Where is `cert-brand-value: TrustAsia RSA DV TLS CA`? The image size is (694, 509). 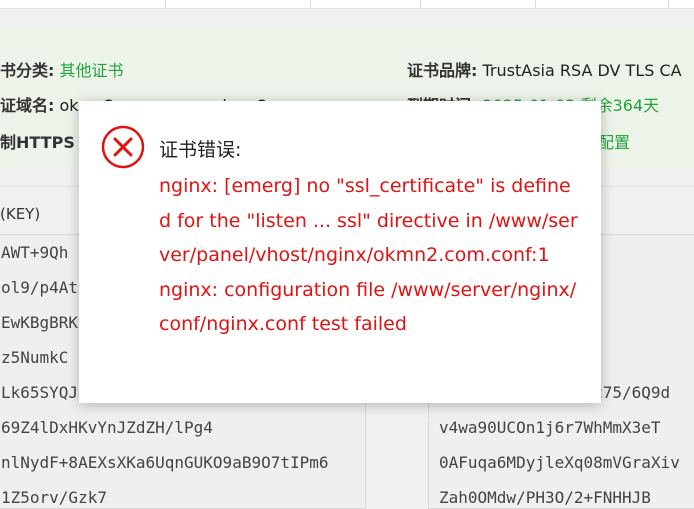 cert-brand-value: TrustAsia RSA DV TLS CA is located at coordinates (582, 70).